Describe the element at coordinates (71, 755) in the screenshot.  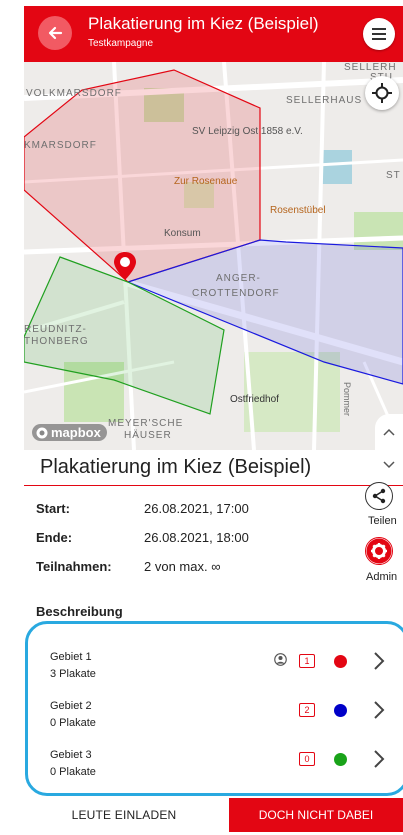
I see `area-name: Gebiet 3` at that location.